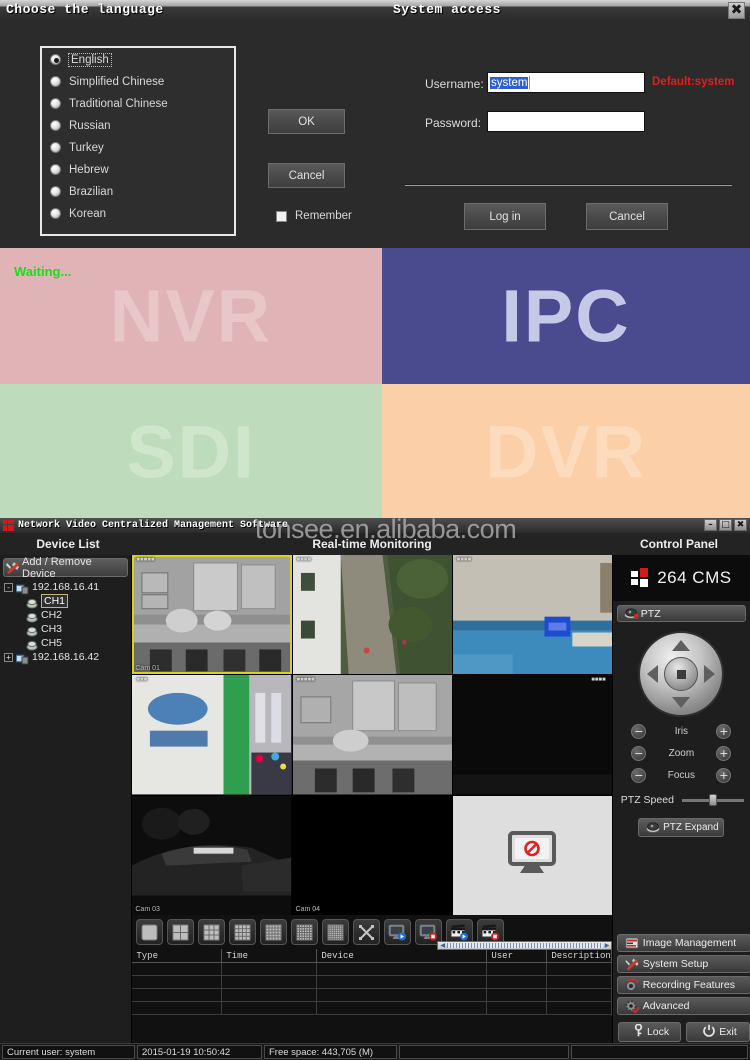  What do you see at coordinates (532, 615) in the screenshot?
I see `video-cell-3: ■■■■` at bounding box center [532, 615].